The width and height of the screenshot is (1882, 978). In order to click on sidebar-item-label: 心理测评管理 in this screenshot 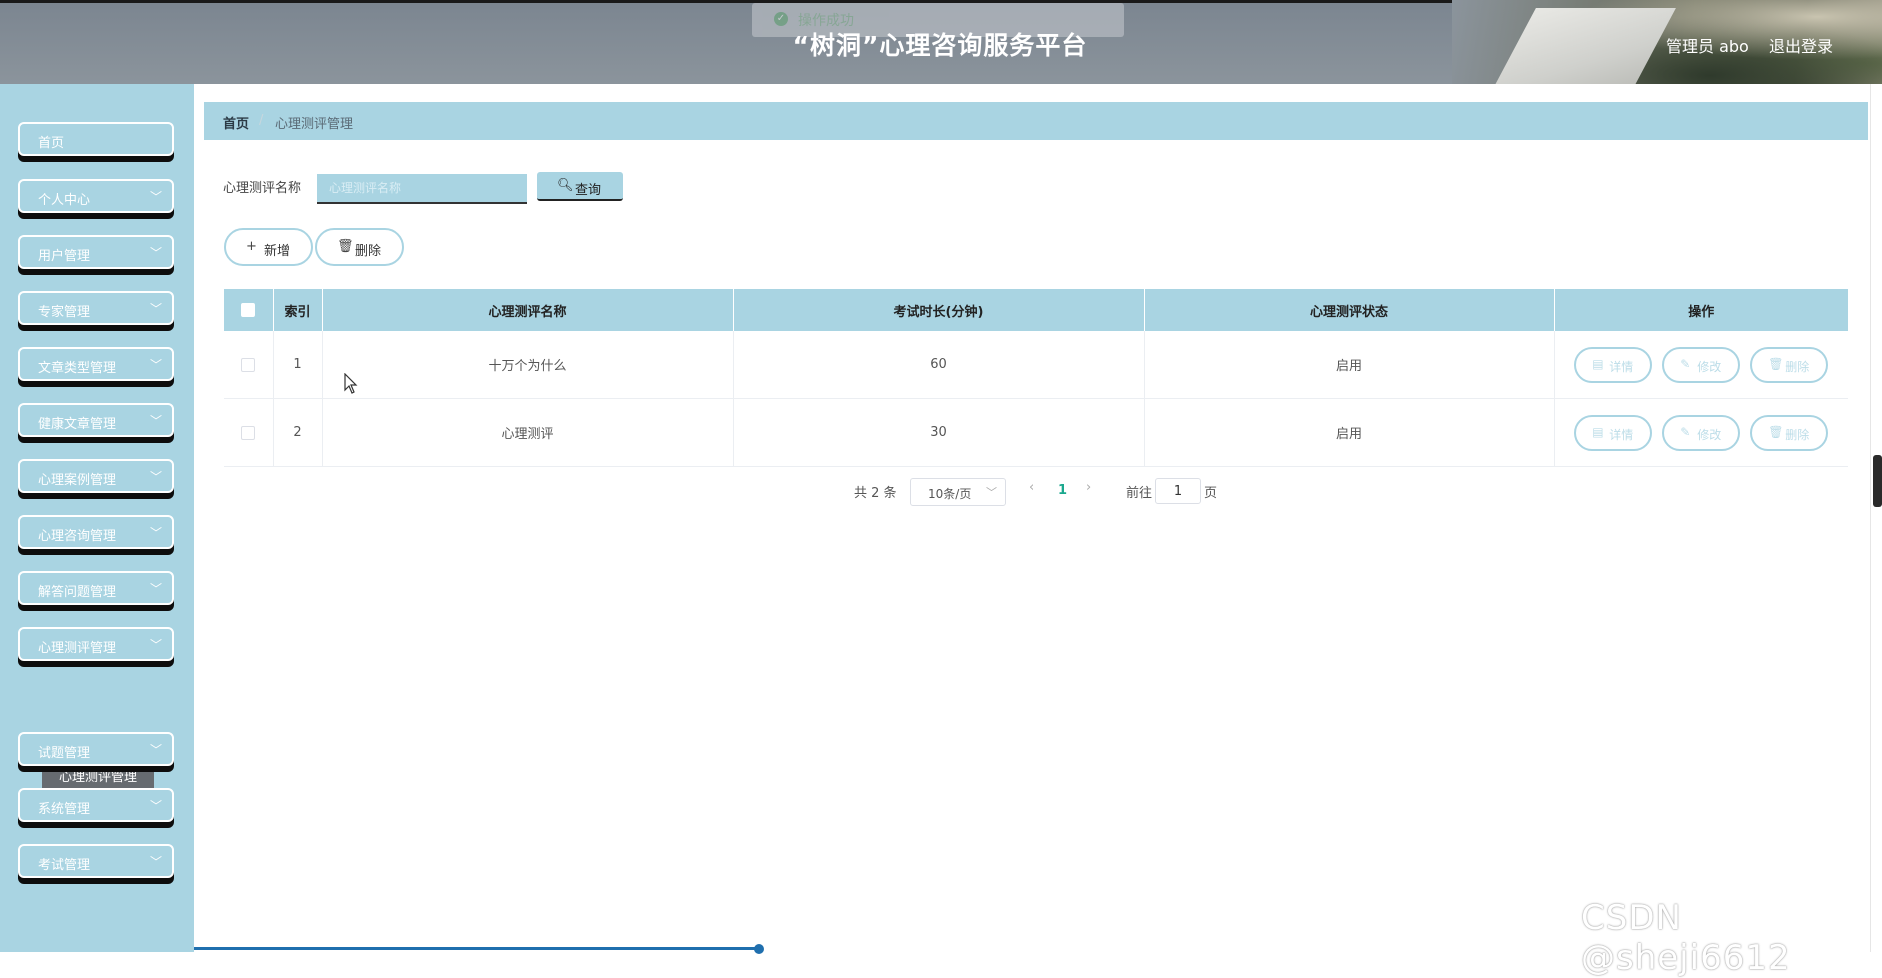, I will do `click(77, 648)`.